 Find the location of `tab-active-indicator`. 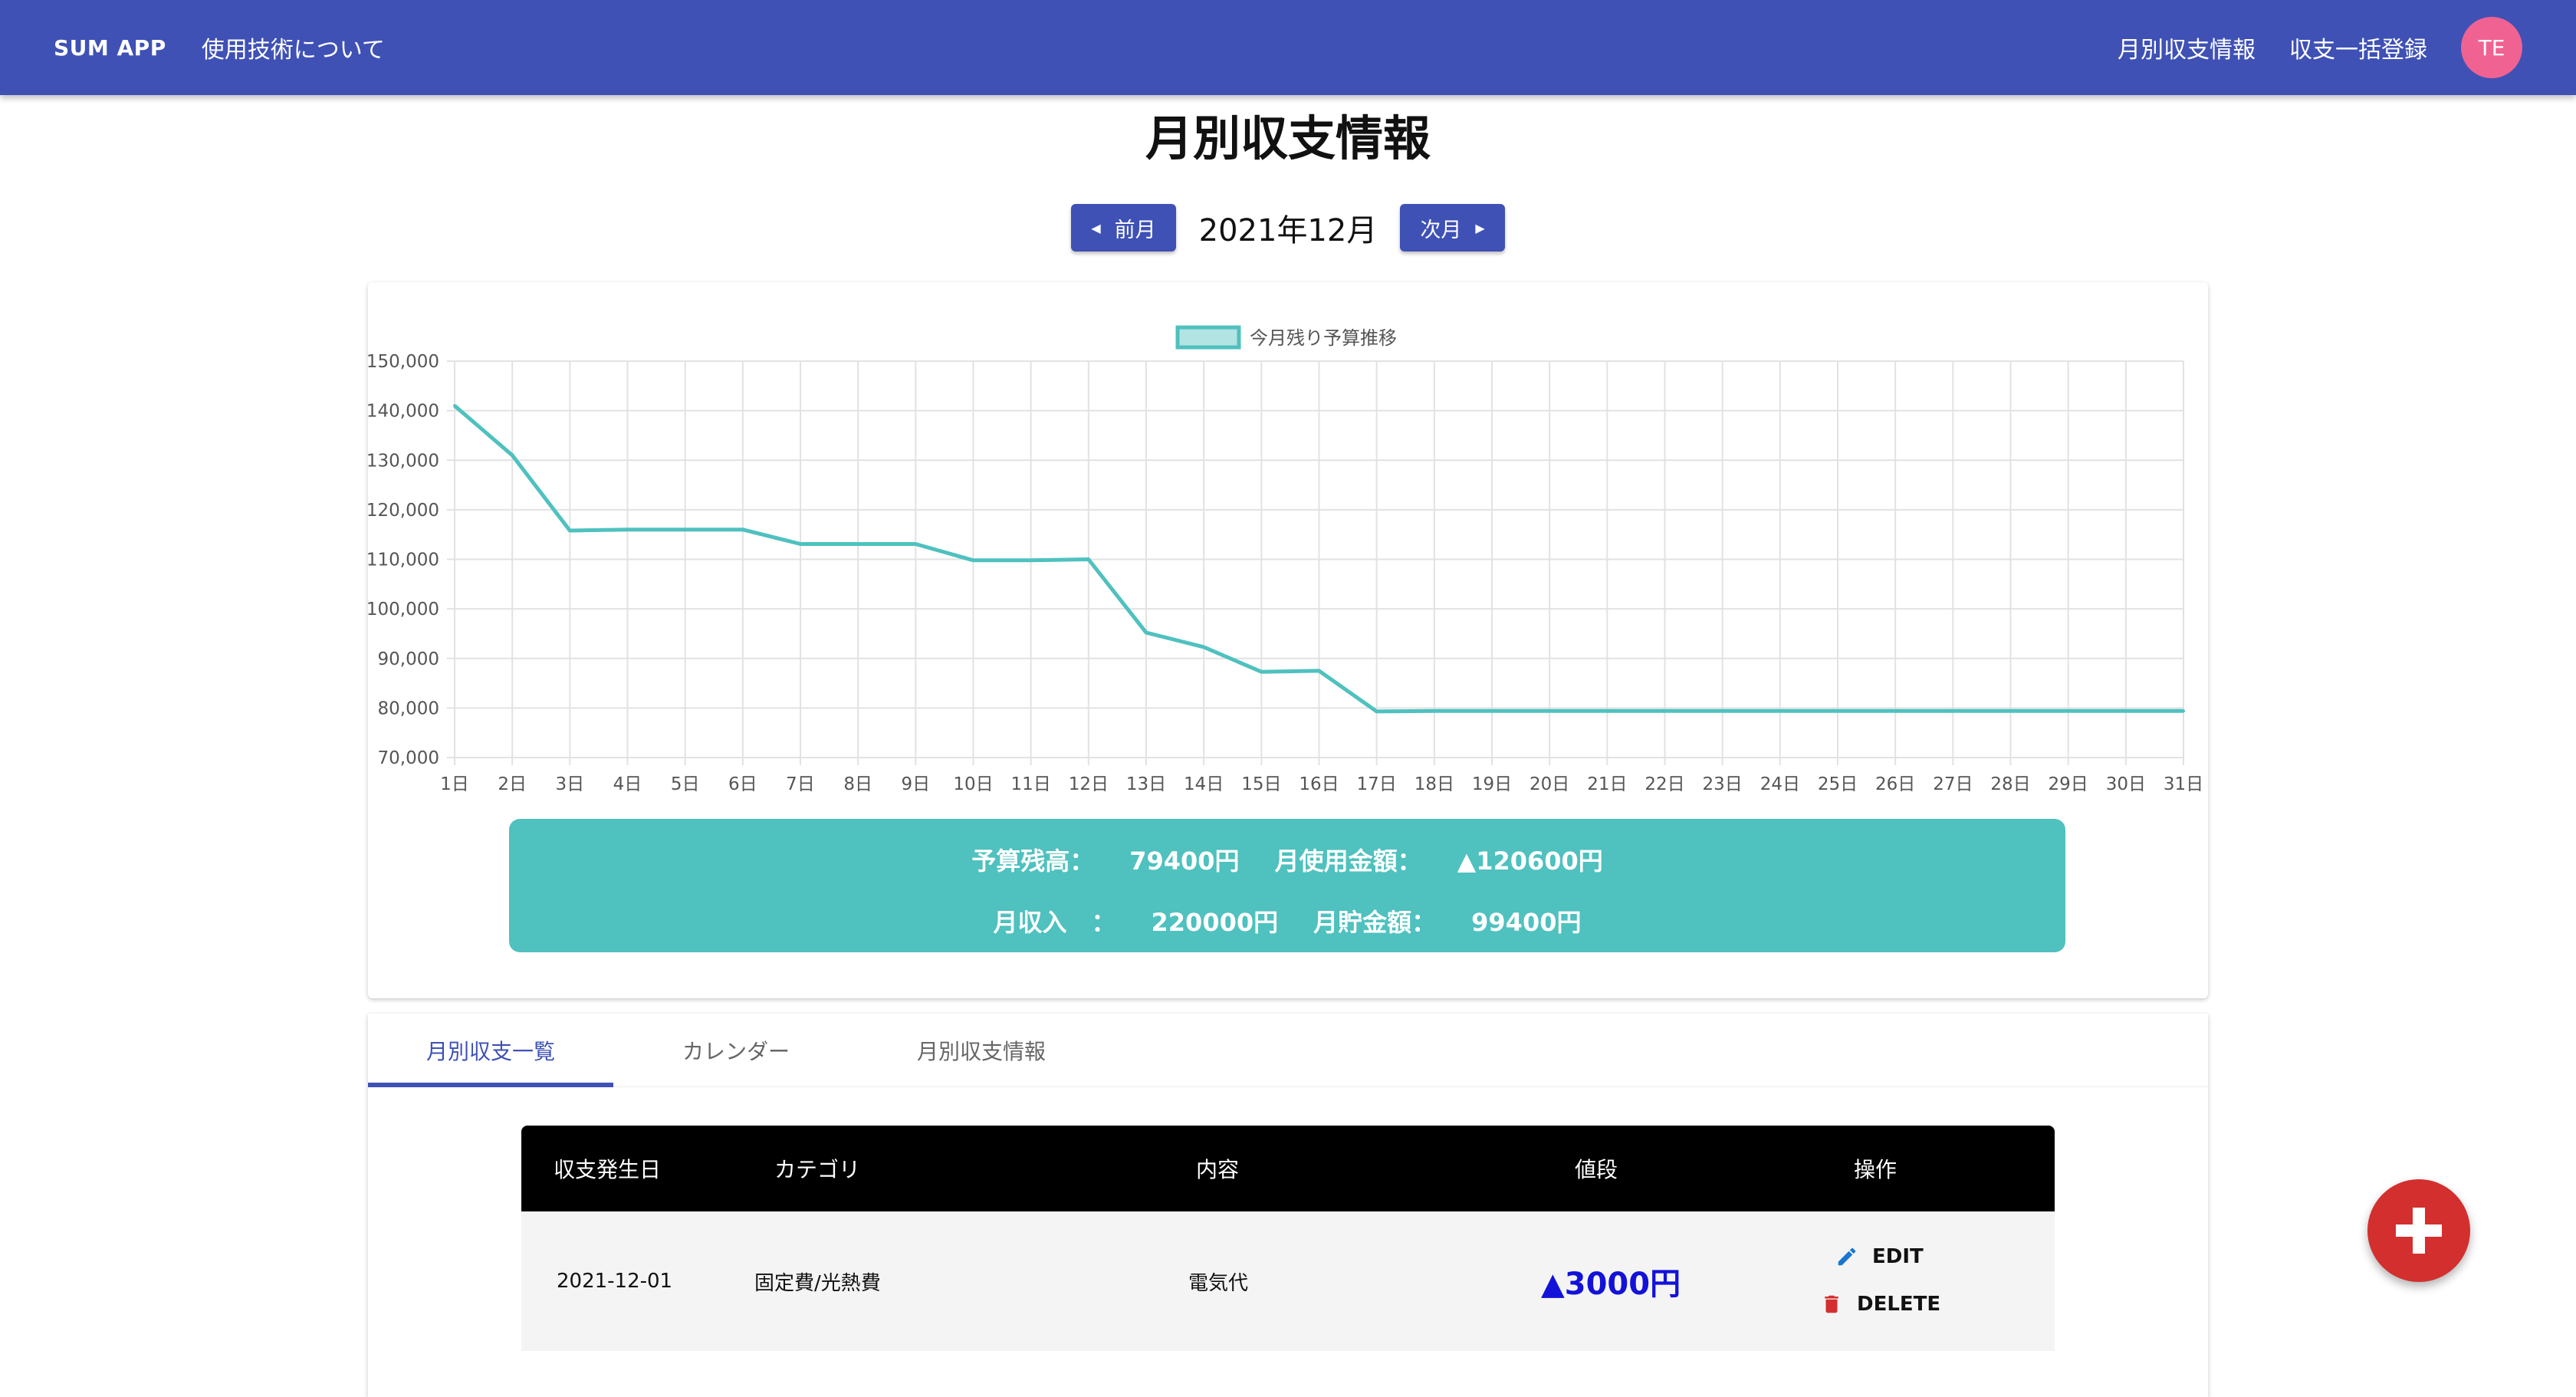

tab-active-indicator is located at coordinates (490, 1085).